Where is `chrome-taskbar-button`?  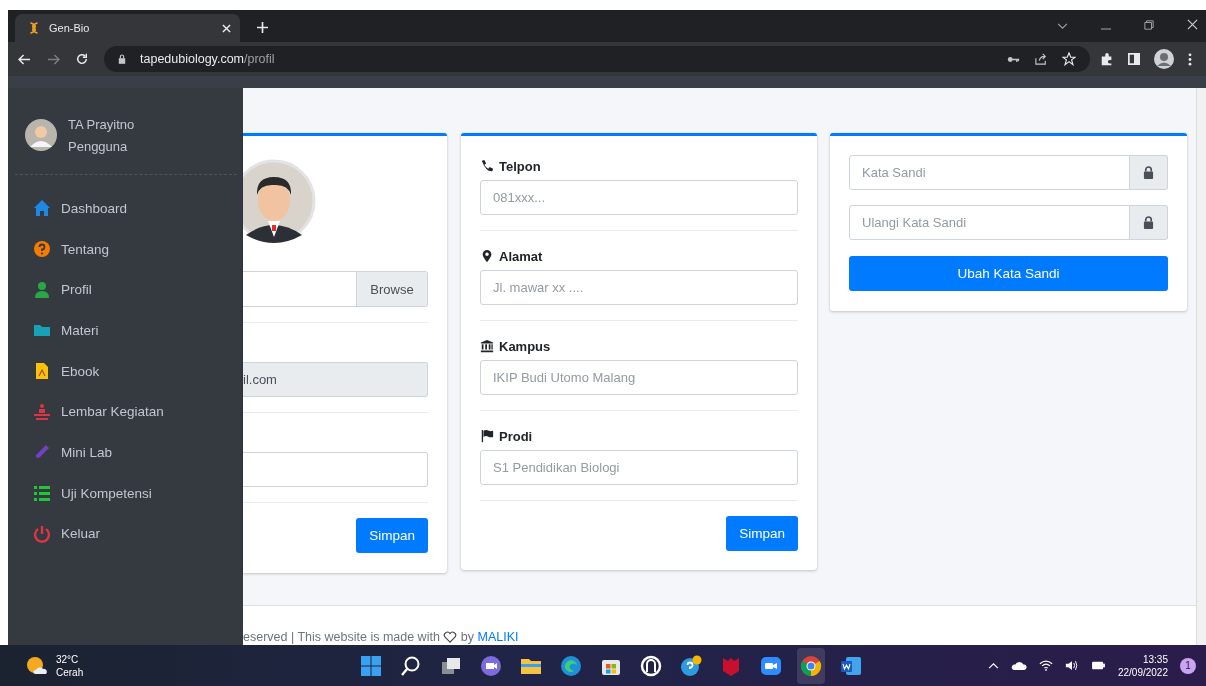
chrome-taskbar-button is located at coordinates (810, 665).